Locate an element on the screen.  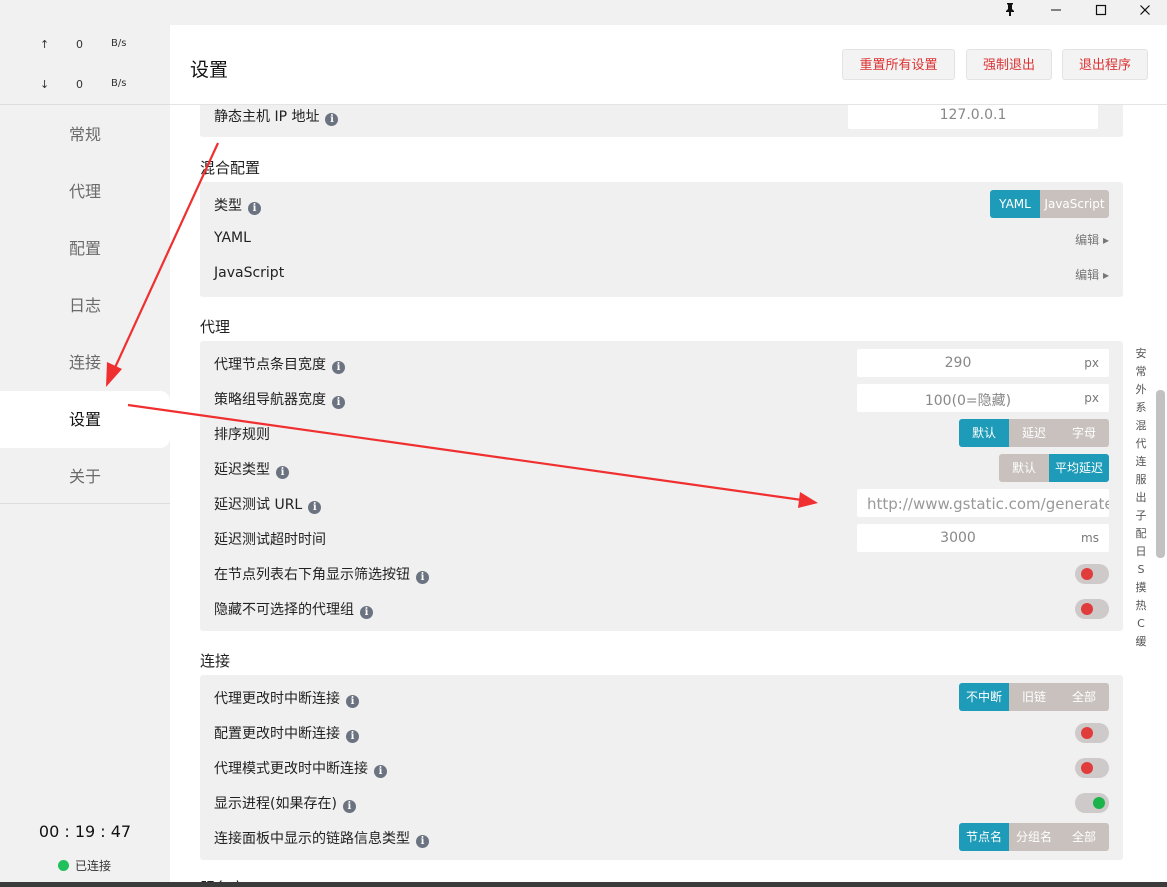
index-item: 缓 is located at coordinates (1141, 642).